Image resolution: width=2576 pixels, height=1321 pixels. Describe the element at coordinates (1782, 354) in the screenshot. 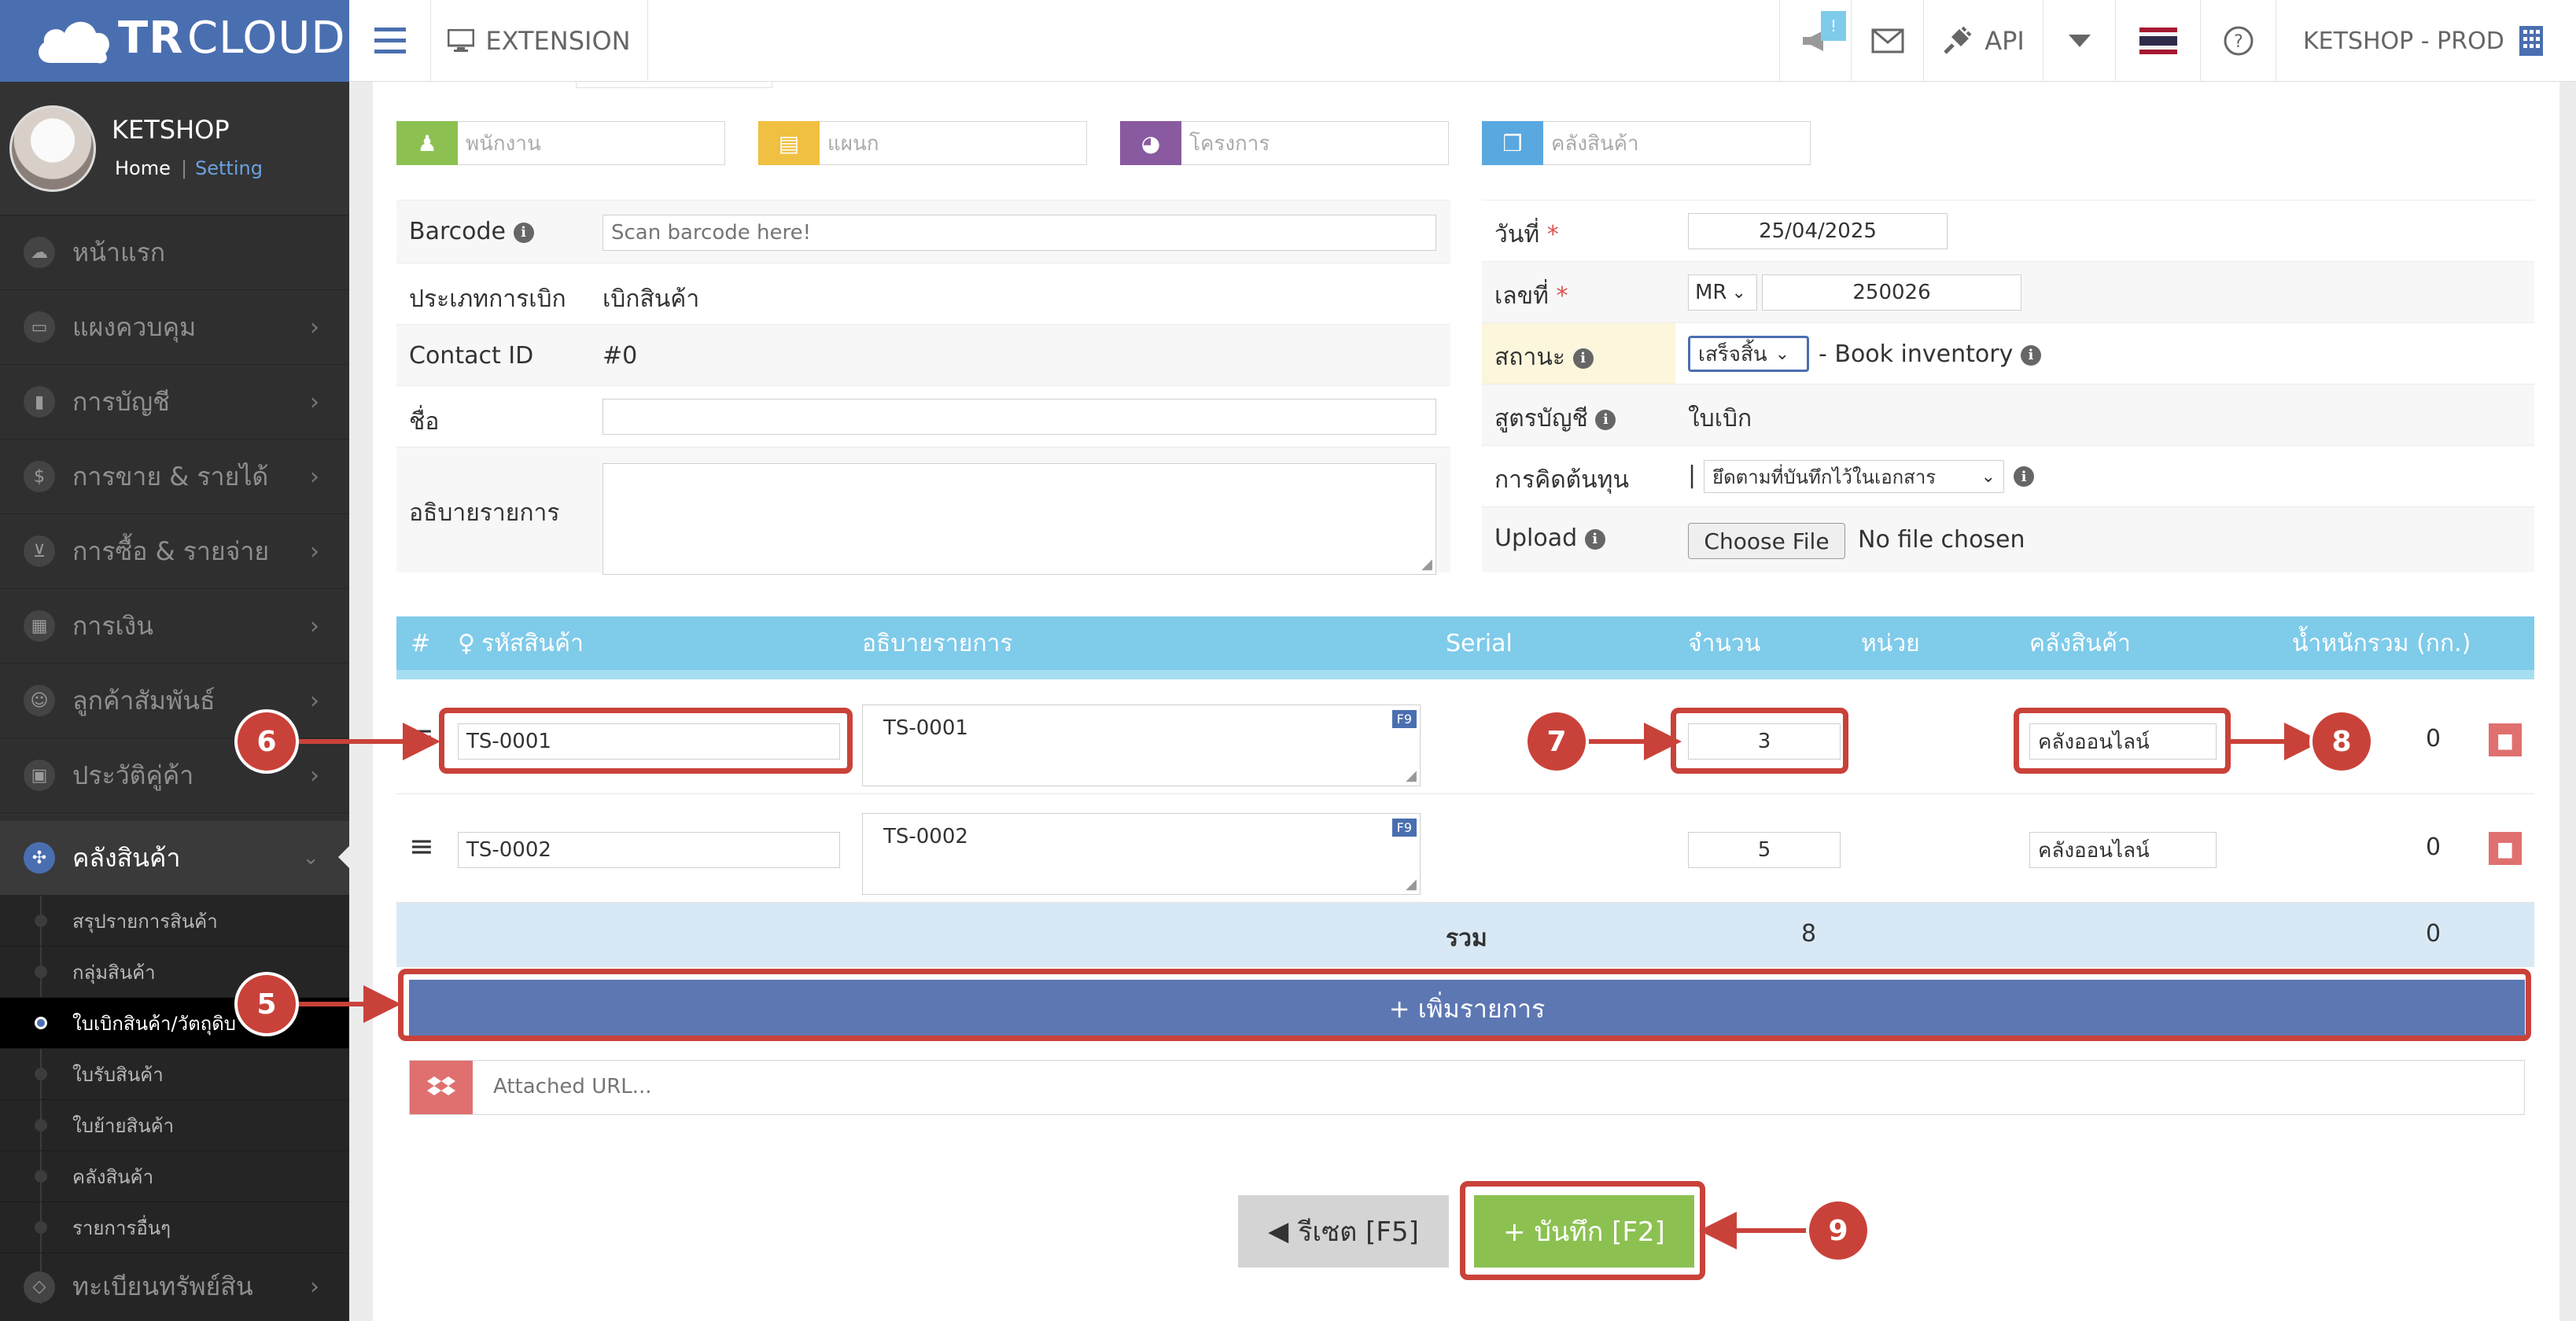

I see `chevron-down-icon: ⌄` at that location.